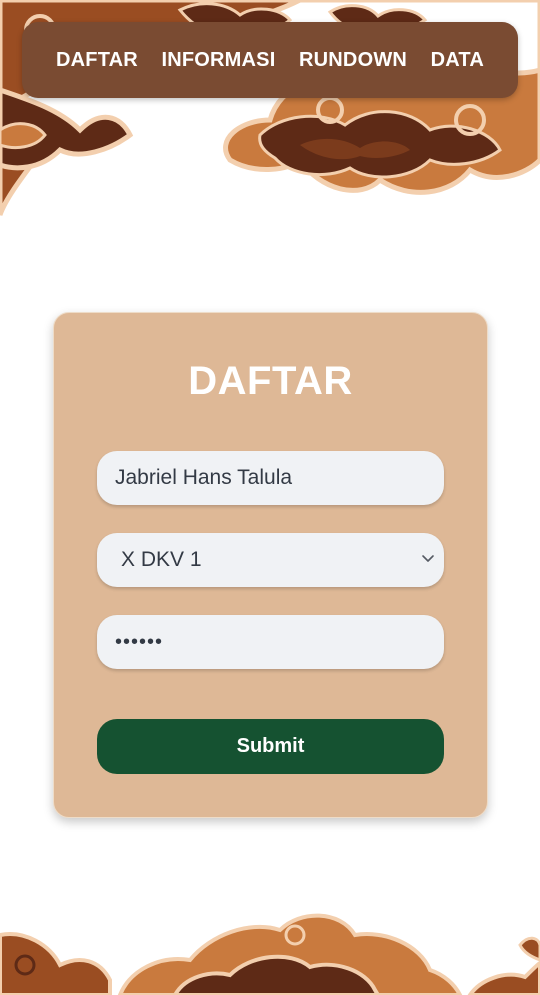 This screenshot has height=995, width=540. I want to click on batik-decoration-bottom, so click(270, 954).